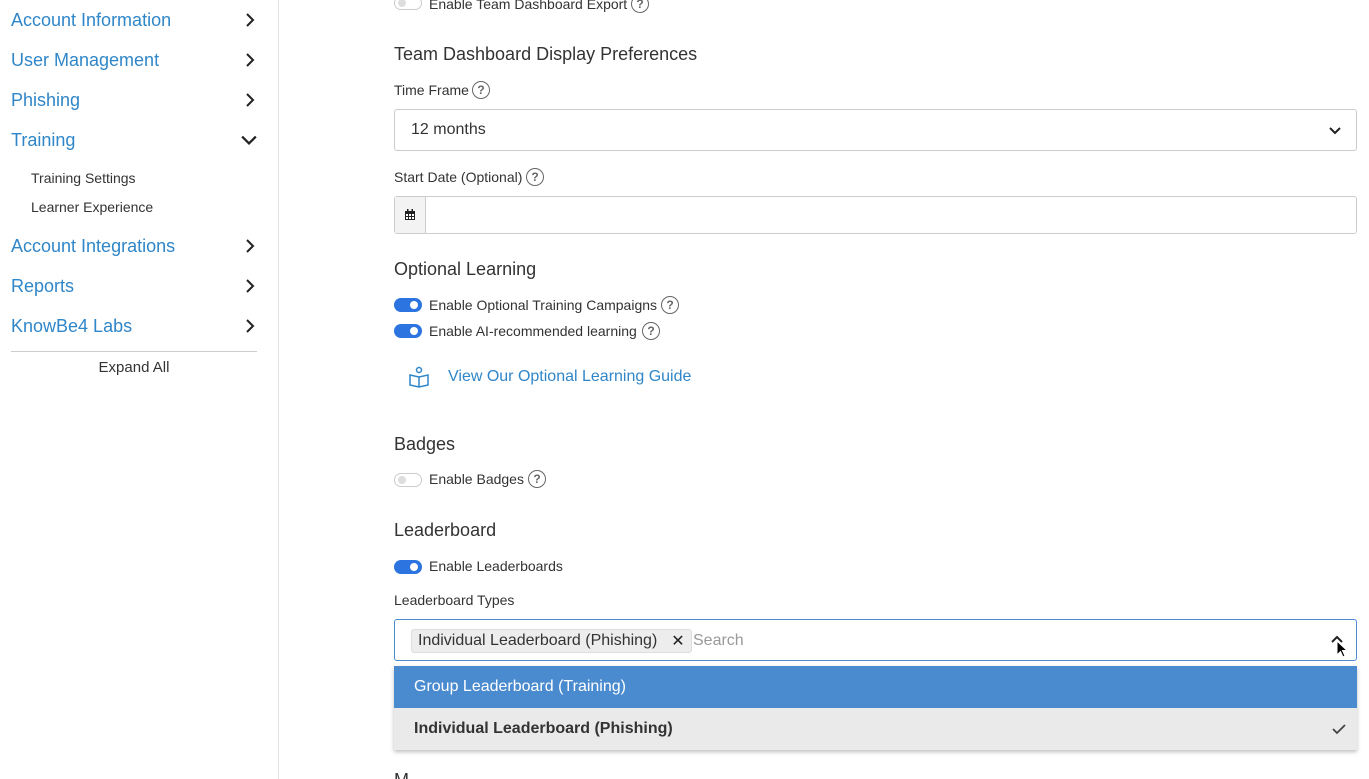  I want to click on optional-learning-title: Optional Learning, so click(465, 269).